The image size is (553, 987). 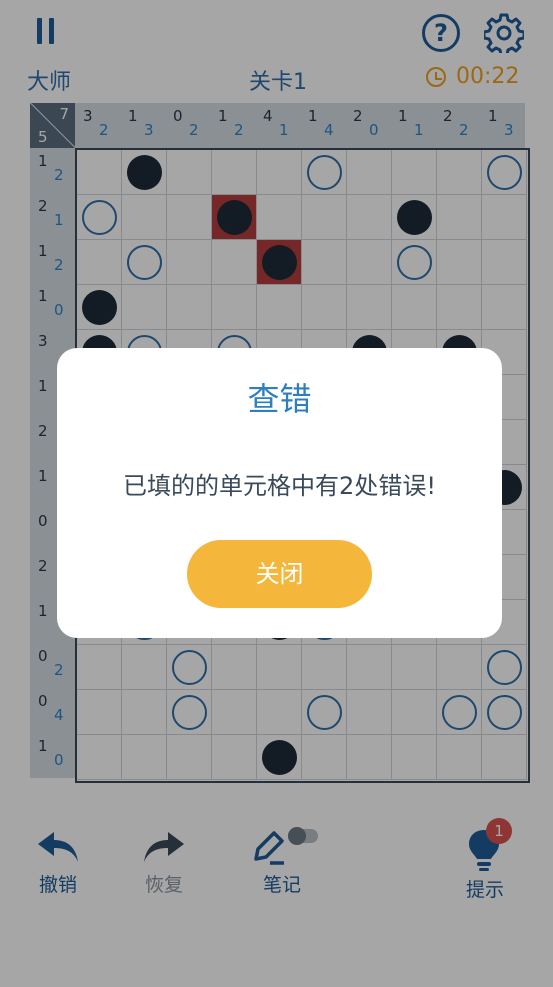 What do you see at coordinates (279, 486) in the screenshot?
I see `dialog-message: 已填的的单元格中有2处错误!` at bounding box center [279, 486].